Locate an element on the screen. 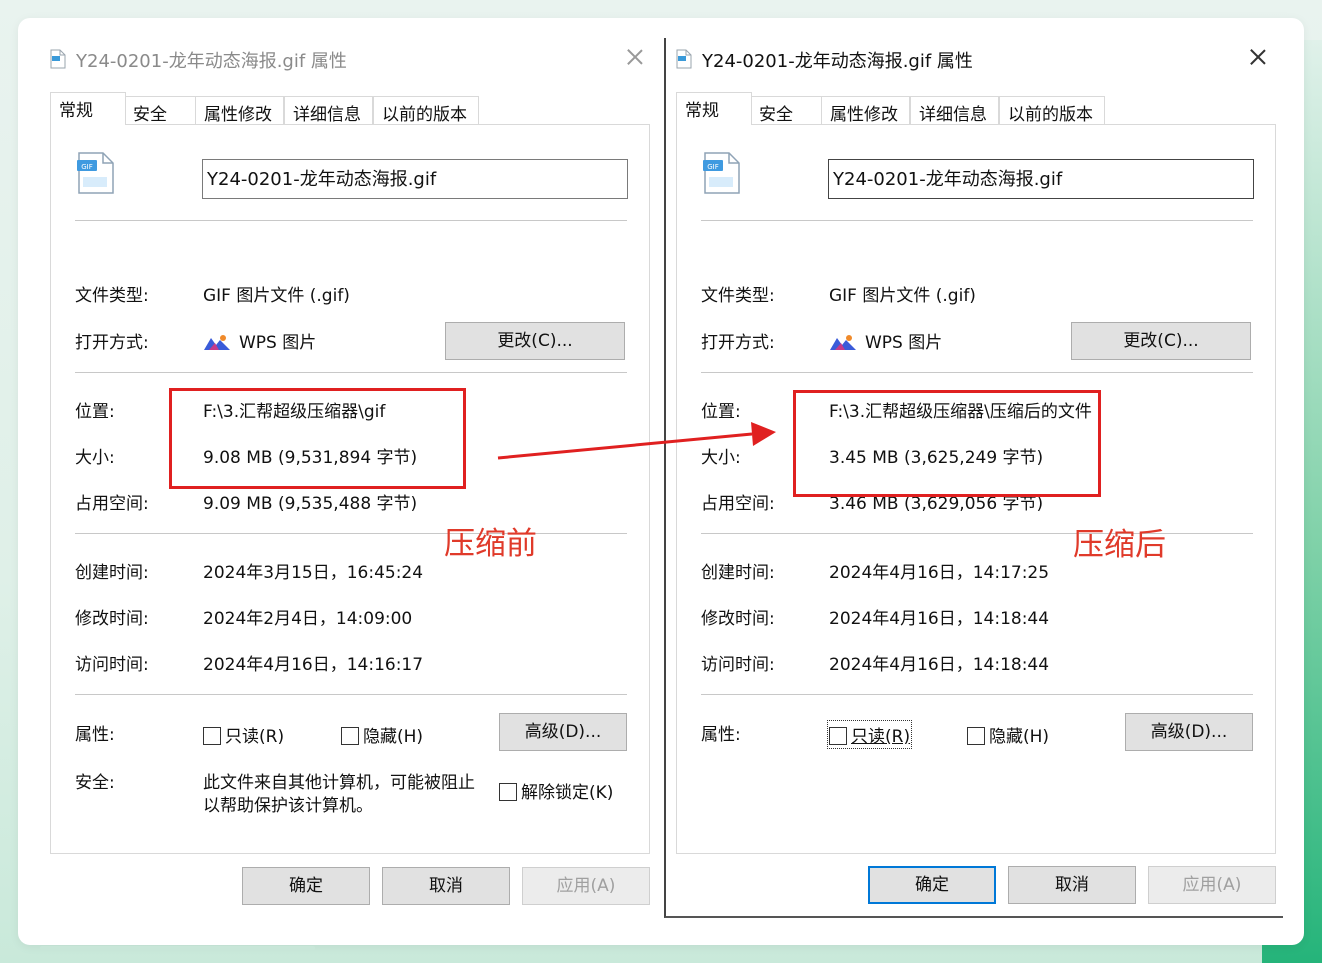 This screenshot has height=963, width=1322. modified-value: 2024年4月16日，14:18:44 is located at coordinates (939, 619).